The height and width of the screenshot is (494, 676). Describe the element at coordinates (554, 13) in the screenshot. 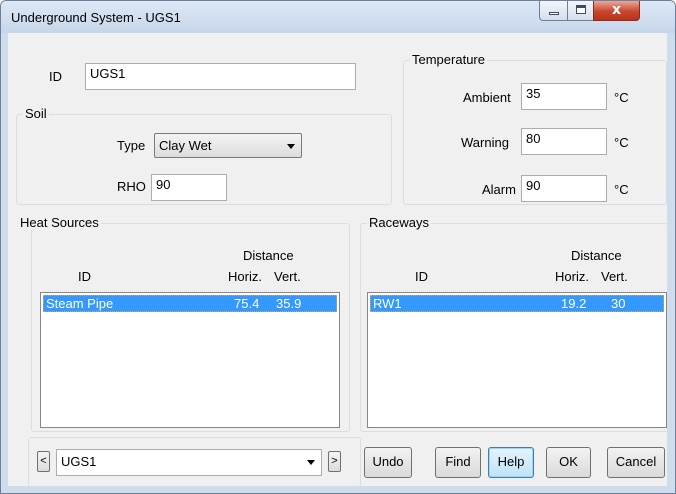

I see `minimize-icon` at that location.